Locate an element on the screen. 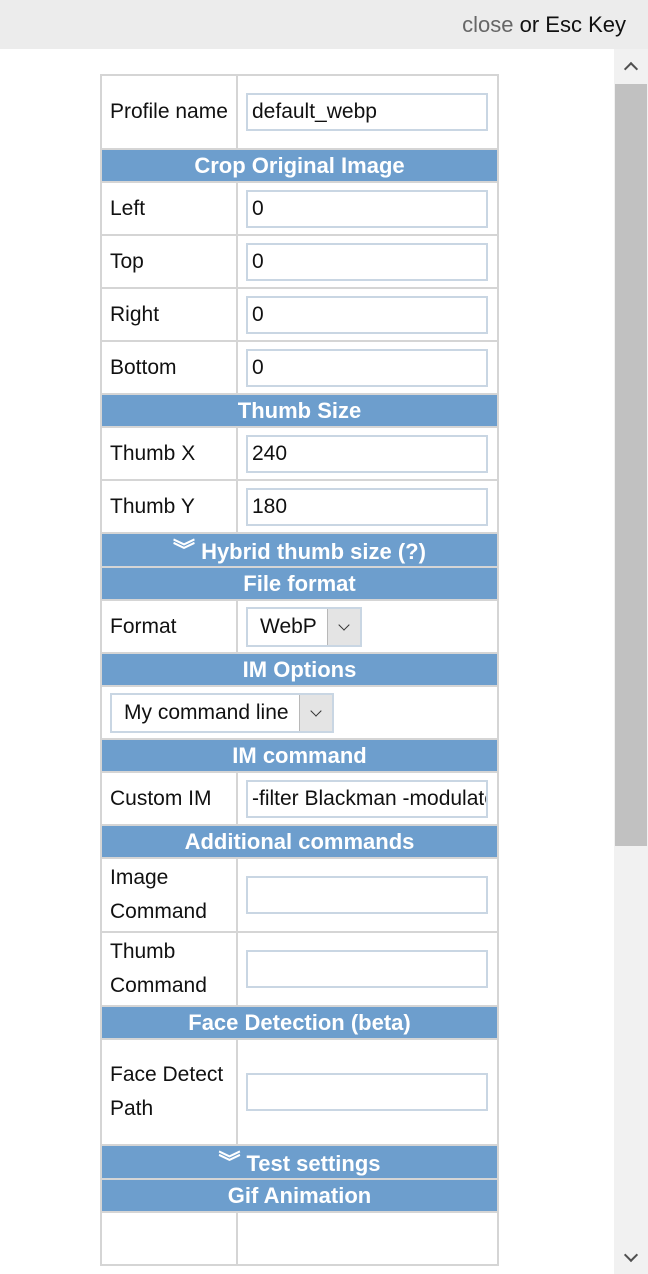  im-options-select: My command line is located at coordinates (222, 712).